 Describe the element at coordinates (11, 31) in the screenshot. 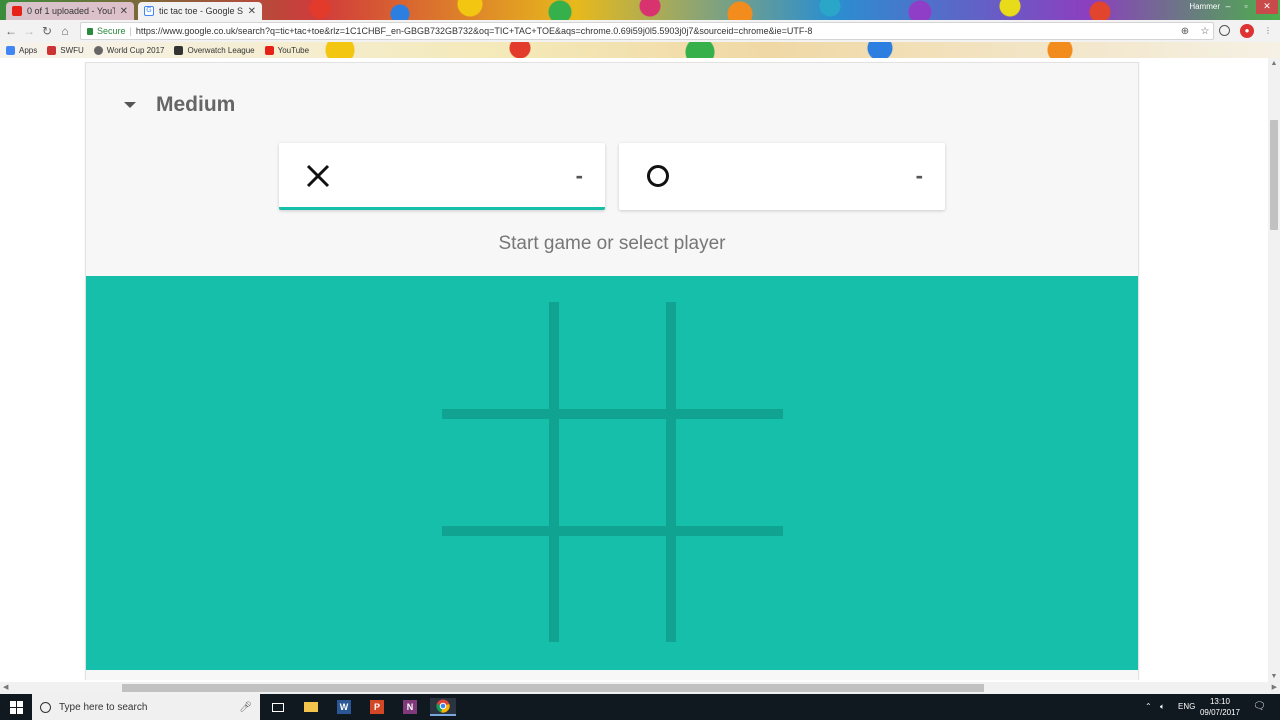

I see `back-icon: ←` at that location.